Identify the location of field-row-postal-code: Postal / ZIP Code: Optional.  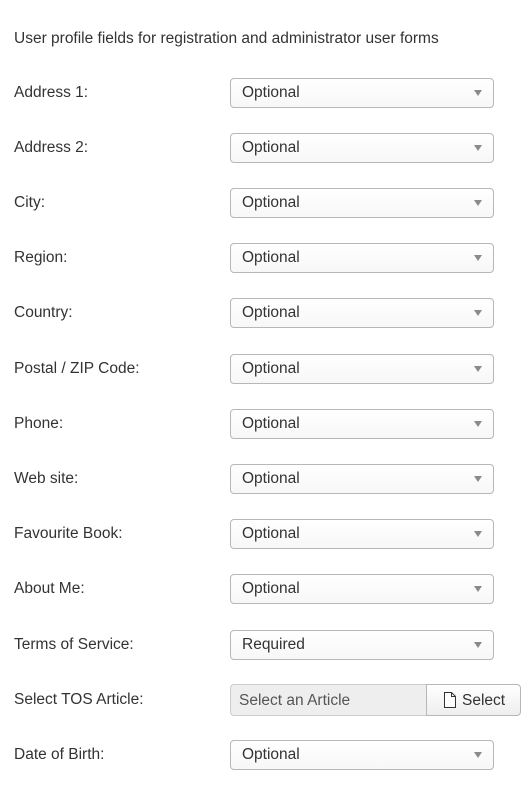
(263, 369).